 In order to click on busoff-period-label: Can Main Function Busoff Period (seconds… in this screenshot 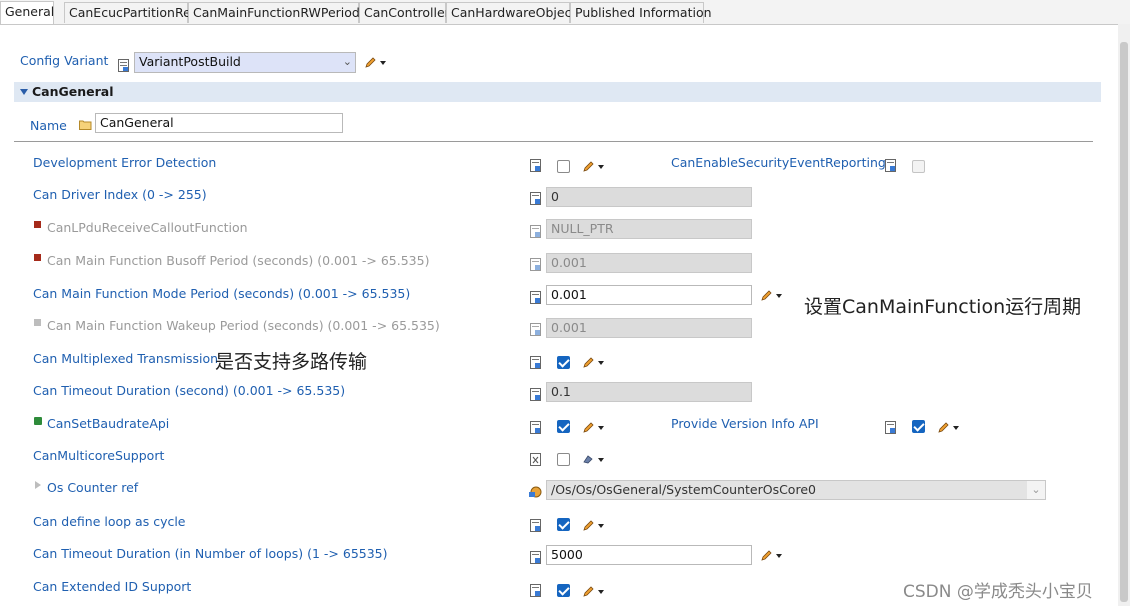, I will do `click(238, 260)`.